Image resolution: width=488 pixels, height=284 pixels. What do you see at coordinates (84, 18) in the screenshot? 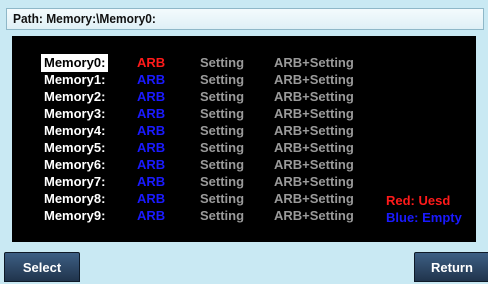
I see `path-text: Path: Memory:\Memory0:` at bounding box center [84, 18].